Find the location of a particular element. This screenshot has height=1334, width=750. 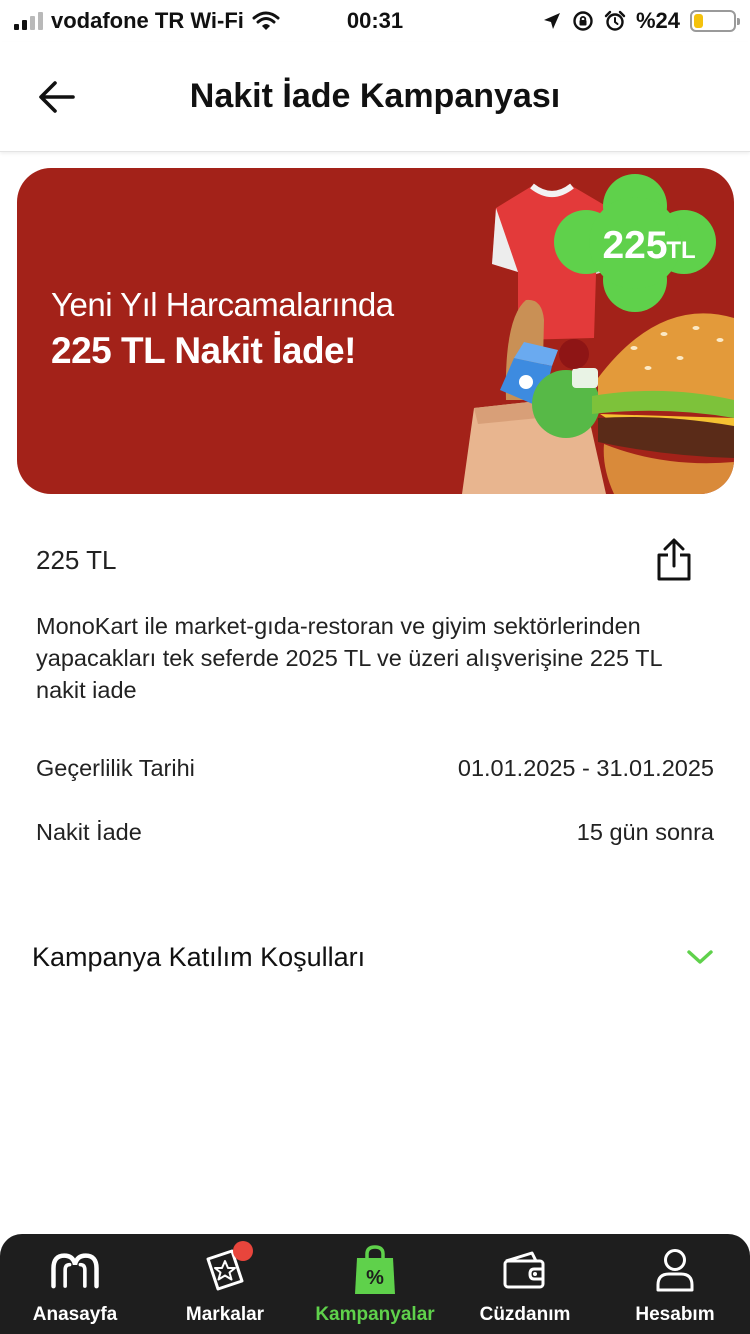

battery-percentage: %24 is located at coordinates (657, 20).